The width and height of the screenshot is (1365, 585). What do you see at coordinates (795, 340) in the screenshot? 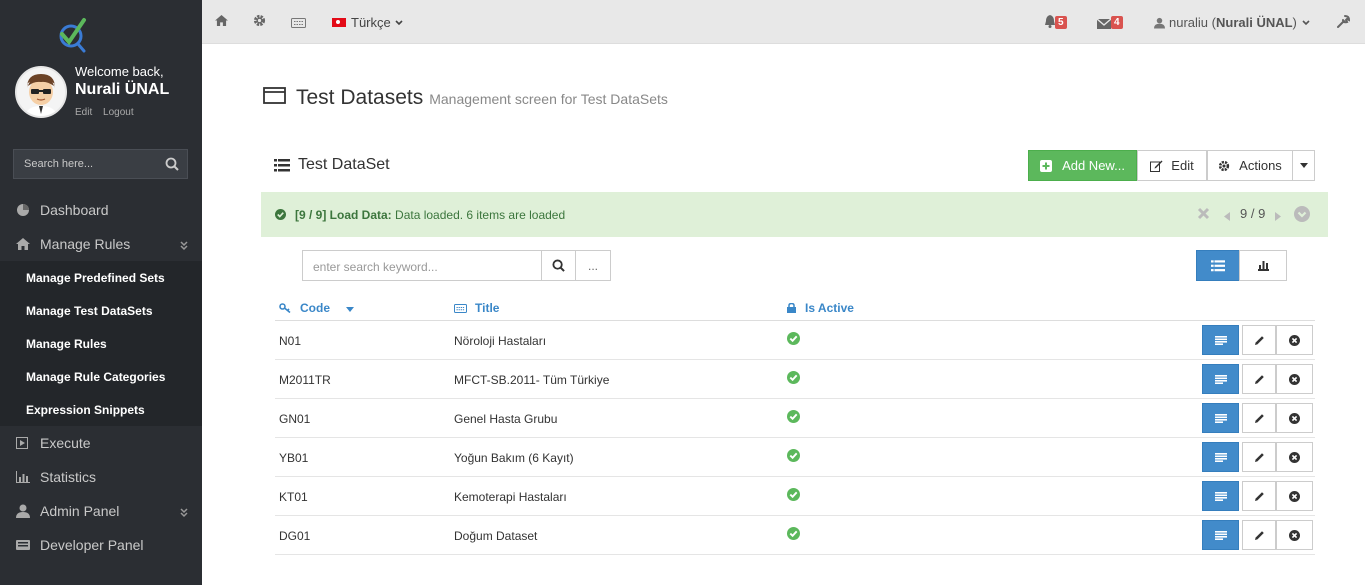
I see `table-row: N01 Nöroloji Hastaları` at bounding box center [795, 340].